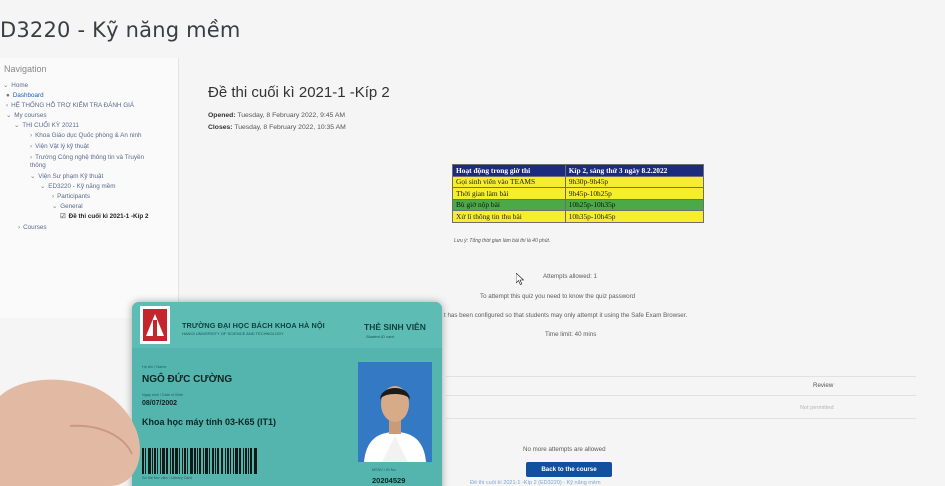 The image size is (945, 486). What do you see at coordinates (70, 432) in the screenshot?
I see `hand-holding-card` at bounding box center [70, 432].